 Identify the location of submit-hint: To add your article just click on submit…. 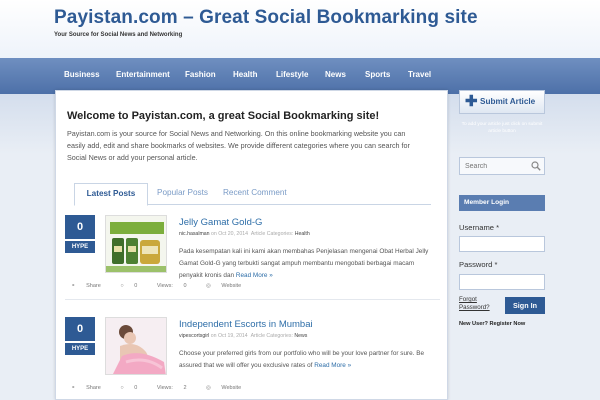
(502, 128).